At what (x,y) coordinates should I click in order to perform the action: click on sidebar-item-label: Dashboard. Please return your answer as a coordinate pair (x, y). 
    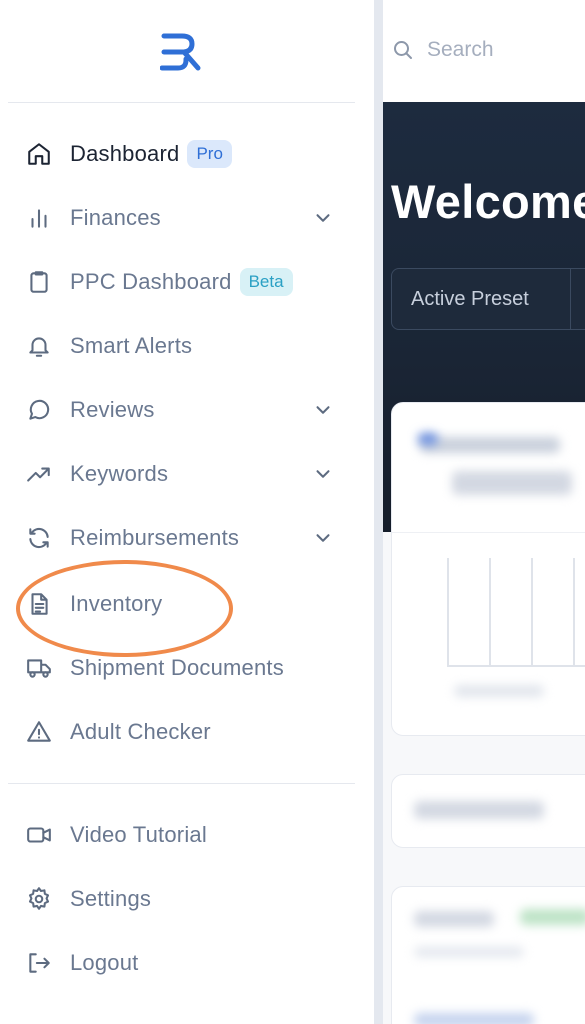
    Looking at the image, I should click on (125, 153).